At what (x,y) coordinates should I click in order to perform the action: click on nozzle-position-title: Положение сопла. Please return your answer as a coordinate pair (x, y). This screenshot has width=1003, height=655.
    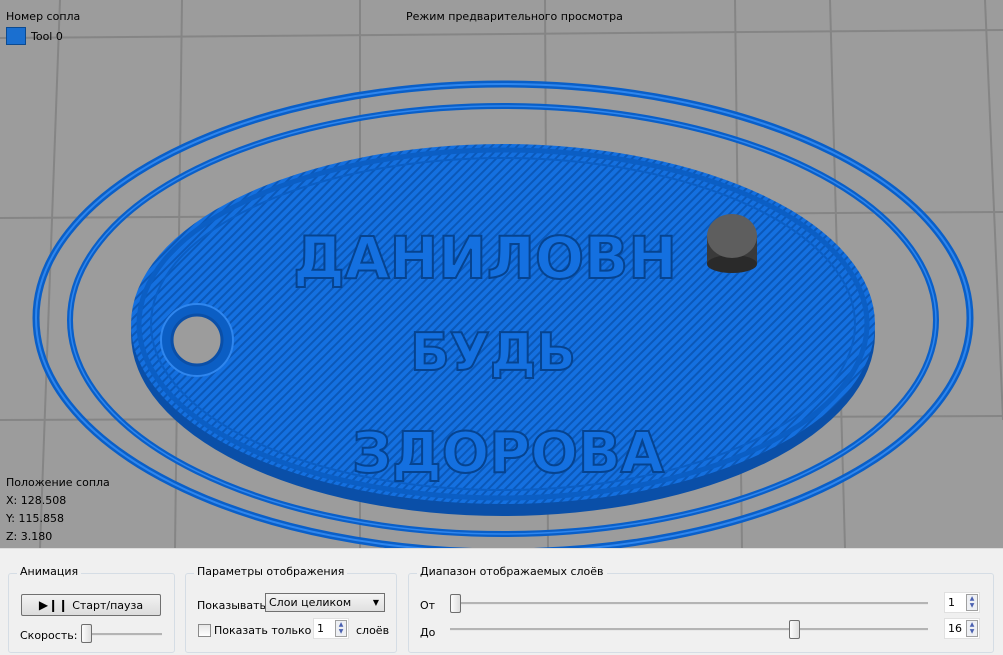
    Looking at the image, I should click on (58, 482).